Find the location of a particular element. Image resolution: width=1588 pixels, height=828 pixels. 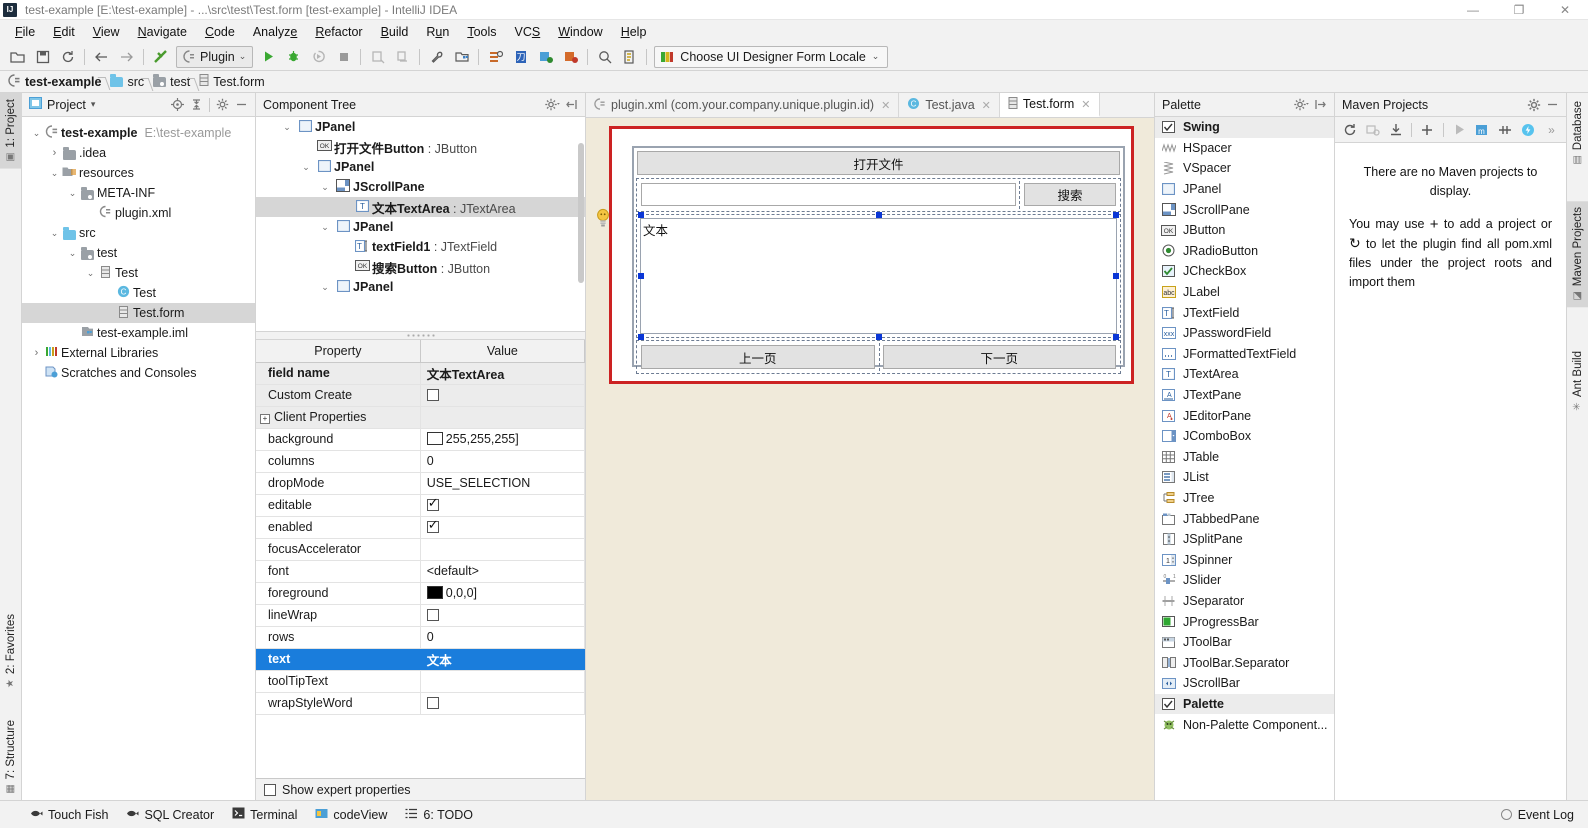

locate-icon is located at coordinates (177, 104).